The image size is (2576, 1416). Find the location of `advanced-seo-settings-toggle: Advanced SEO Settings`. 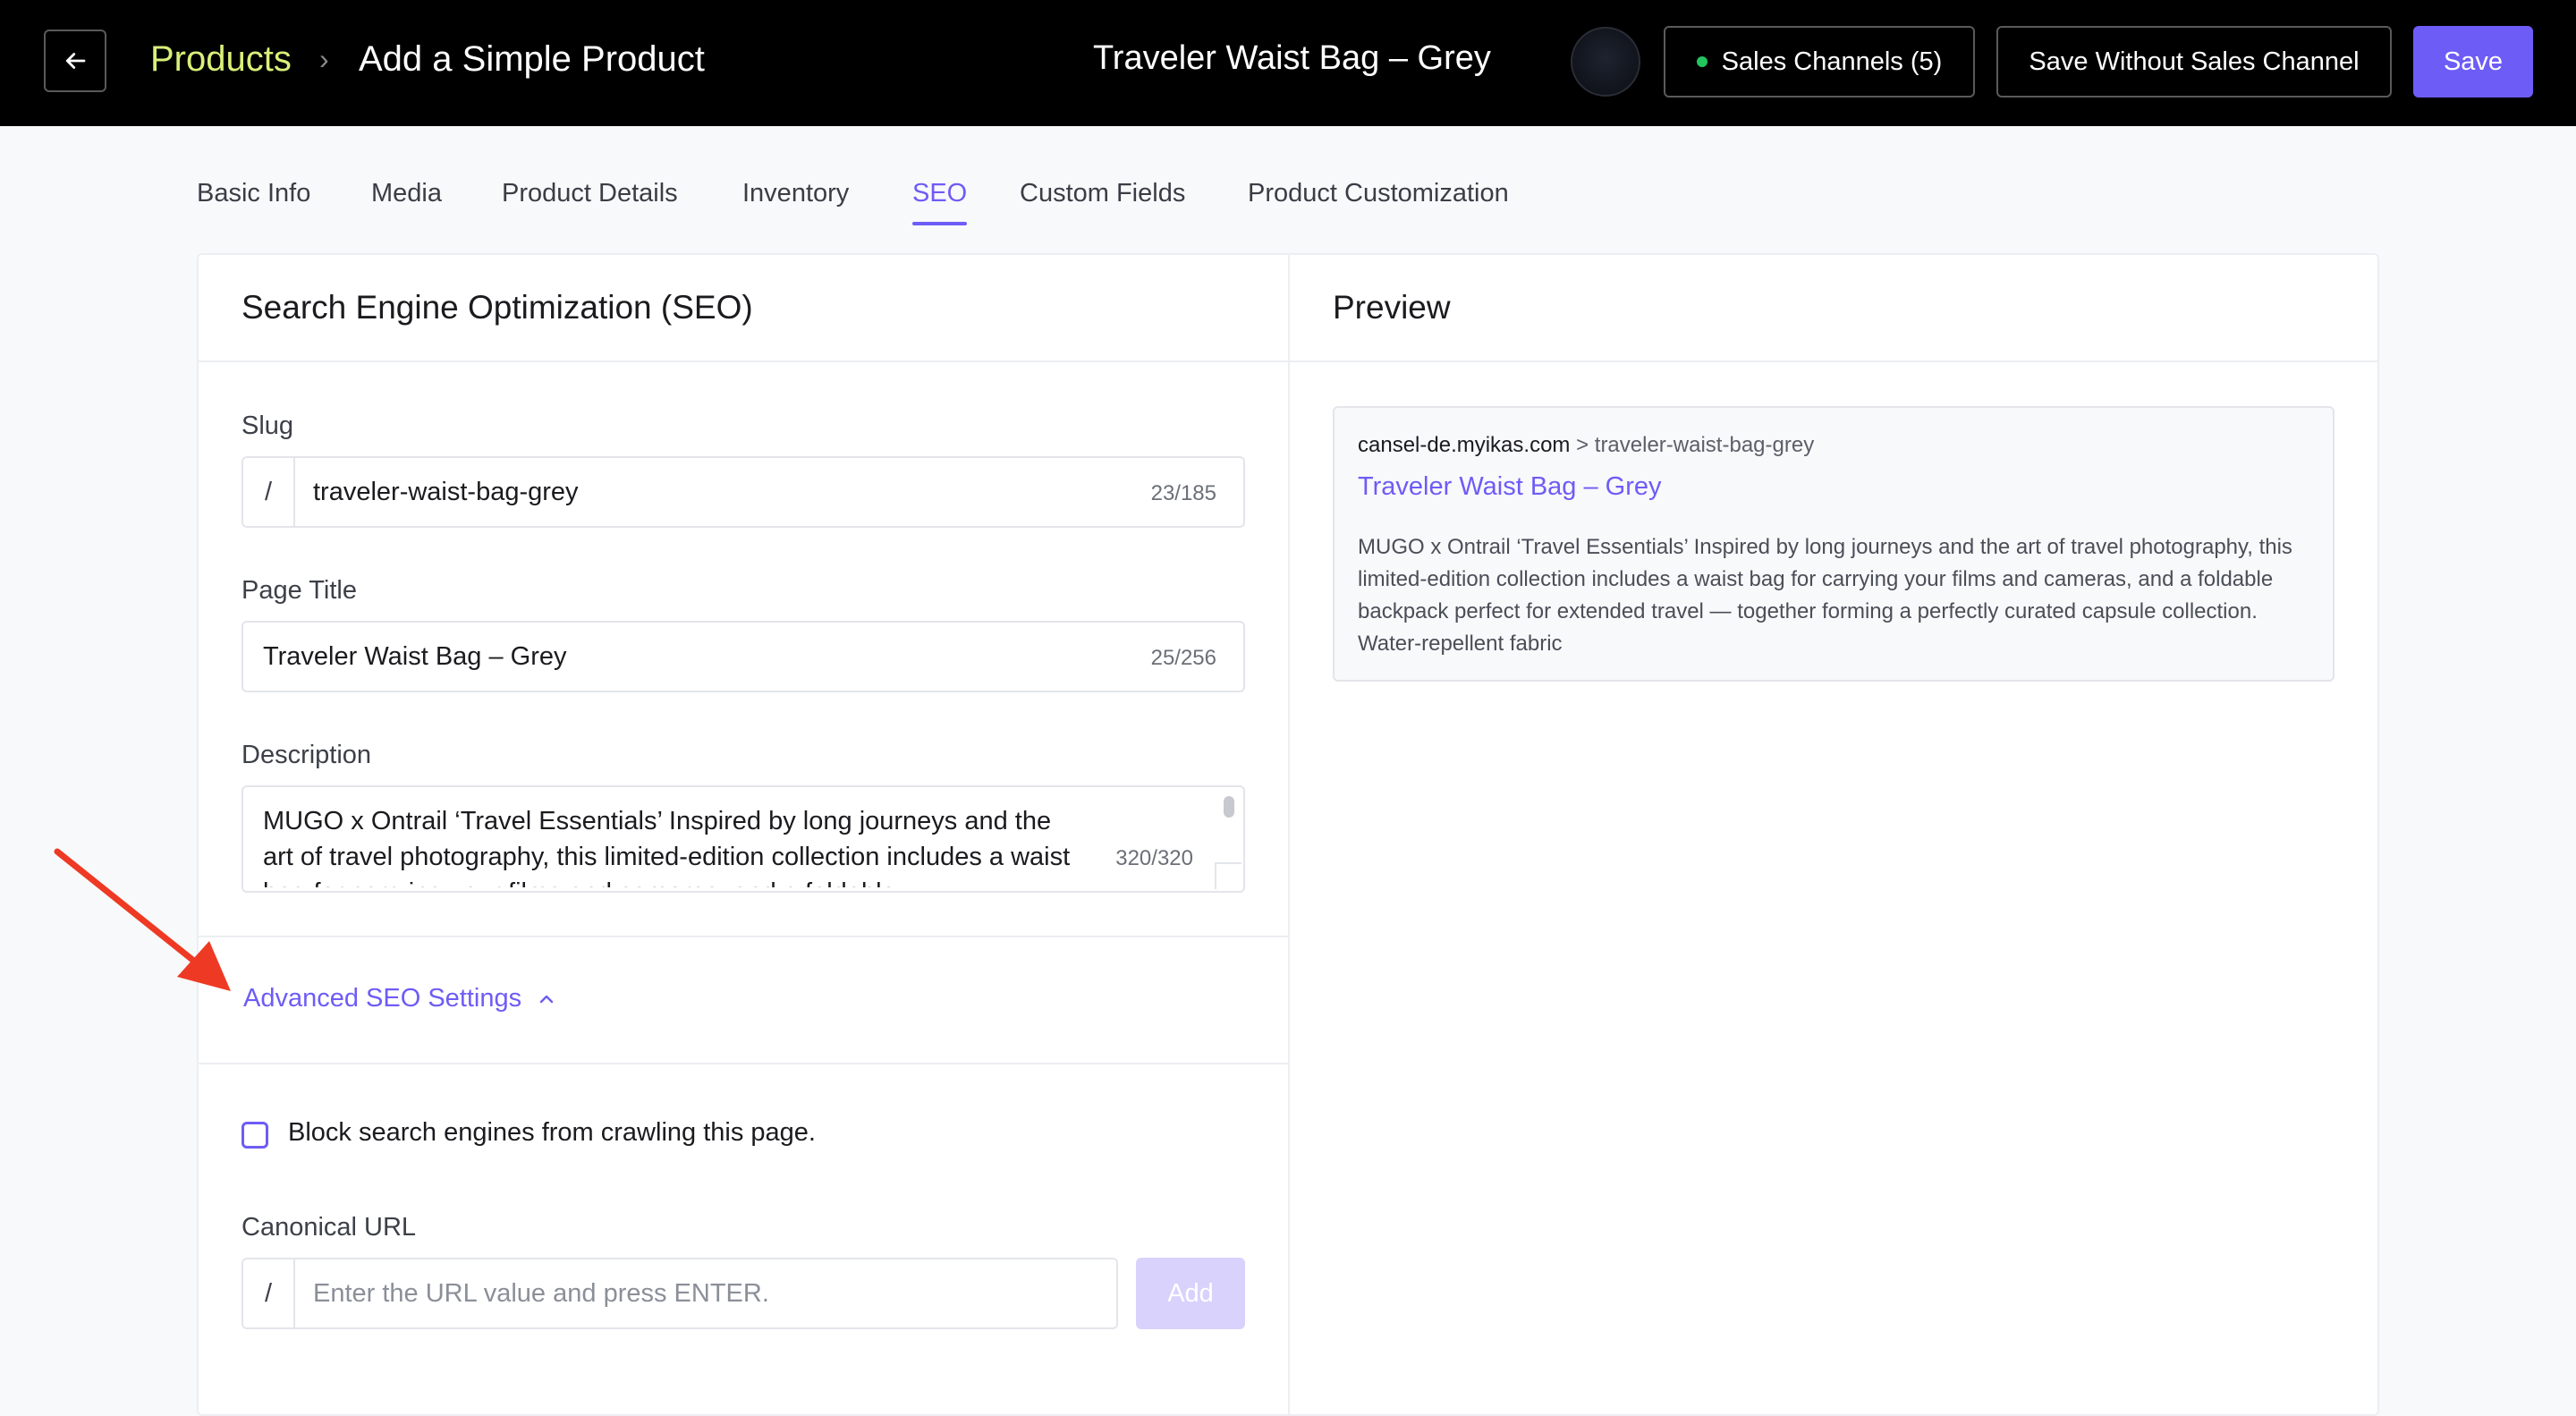

advanced-seo-settings-toggle: Advanced SEO Settings is located at coordinates (400, 999).